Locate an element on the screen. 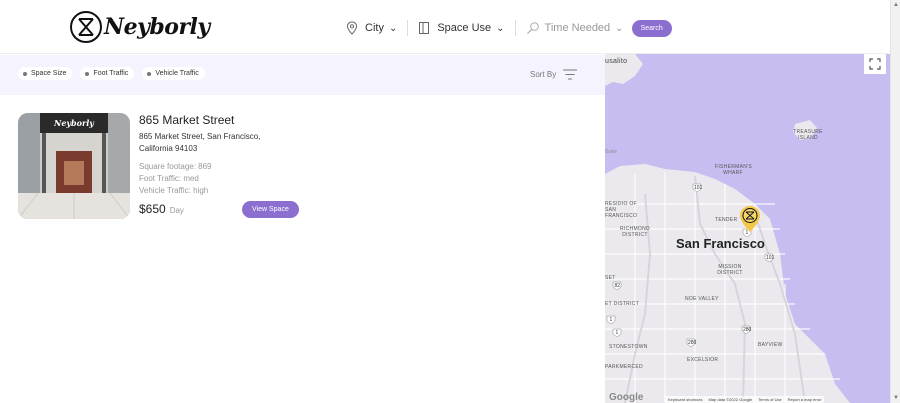 This screenshot has height=403, width=900. map-label-noe-valley: NOE VALLEY is located at coordinates (702, 299).